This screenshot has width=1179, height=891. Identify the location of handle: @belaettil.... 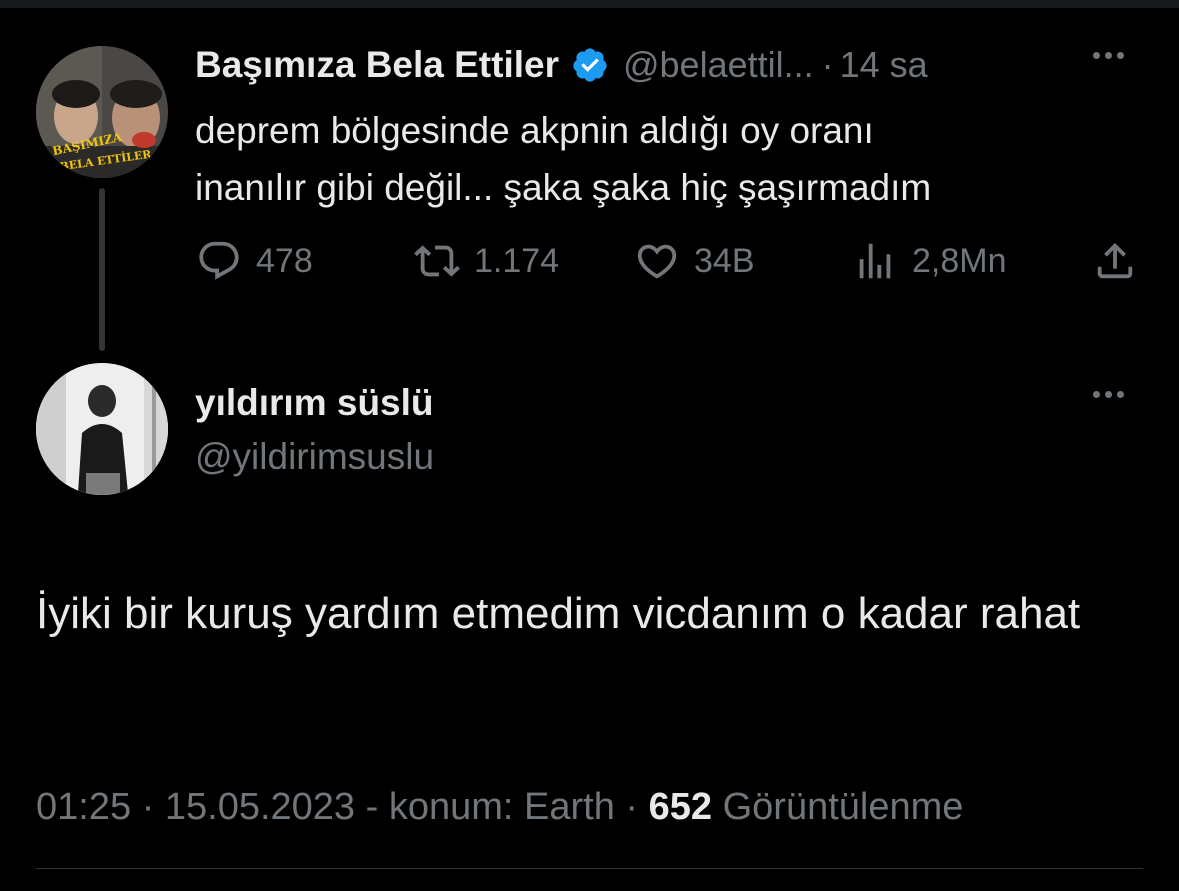
(718, 65).